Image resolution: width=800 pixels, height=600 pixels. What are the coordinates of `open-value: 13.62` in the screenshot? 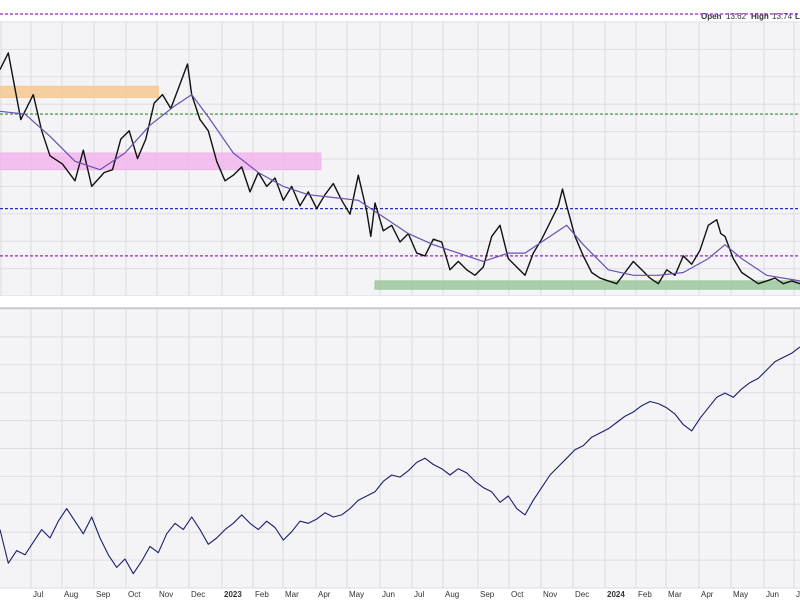 It's located at (736, 16).